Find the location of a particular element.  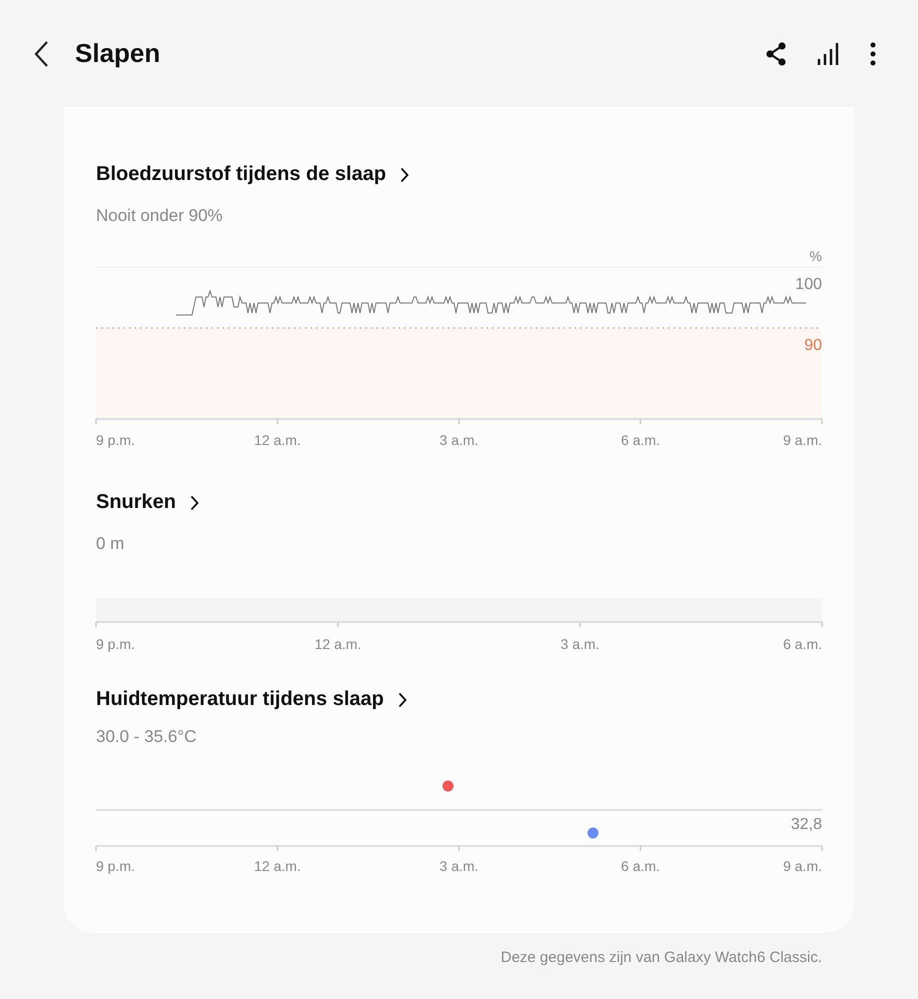

share-icon is located at coordinates (776, 54).